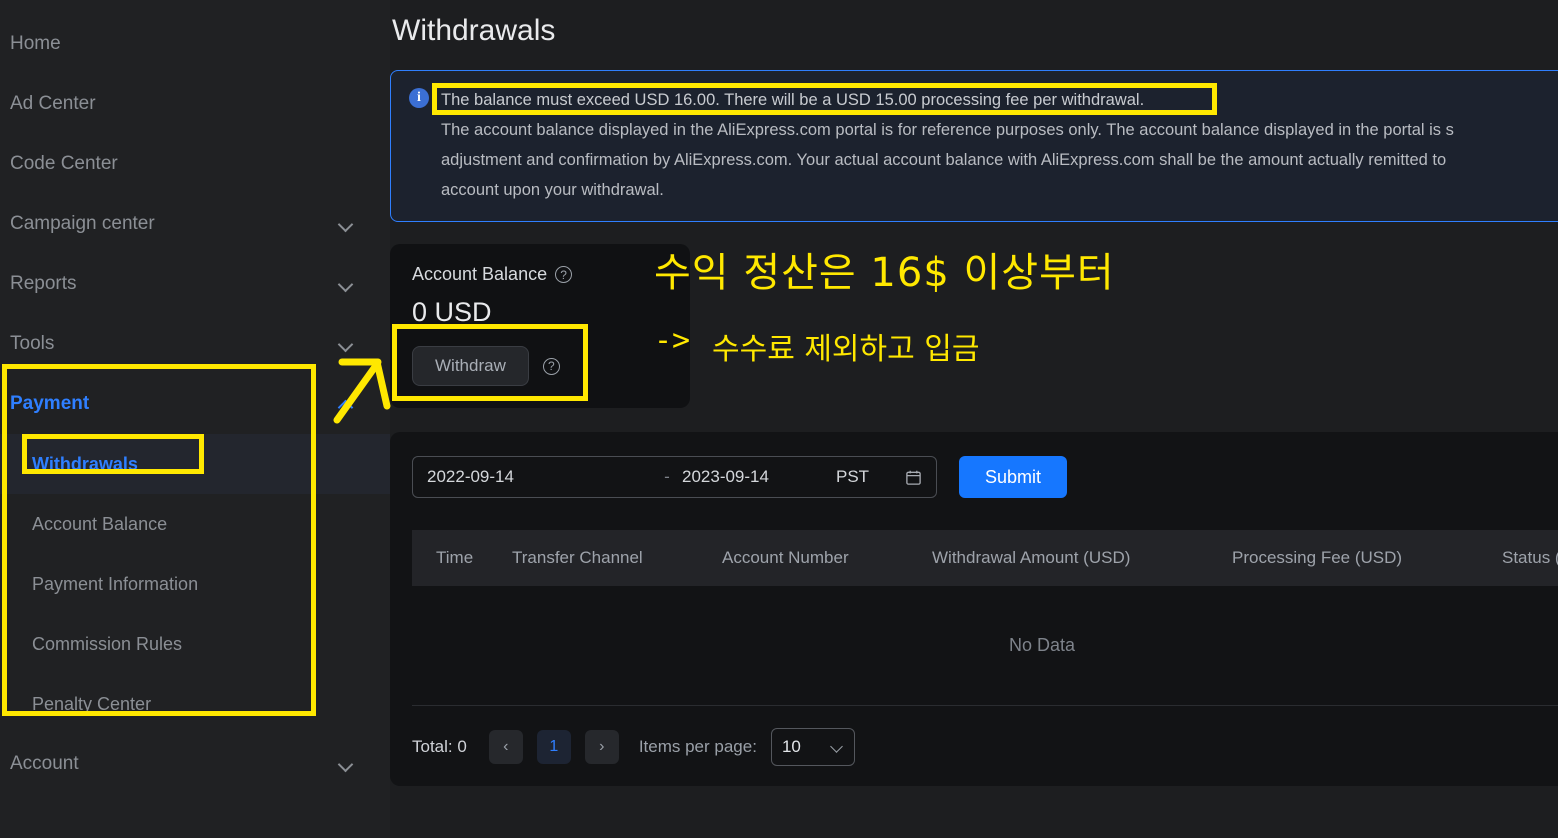  Describe the element at coordinates (985, 646) in the screenshot. I see `table-body: No Data` at that location.